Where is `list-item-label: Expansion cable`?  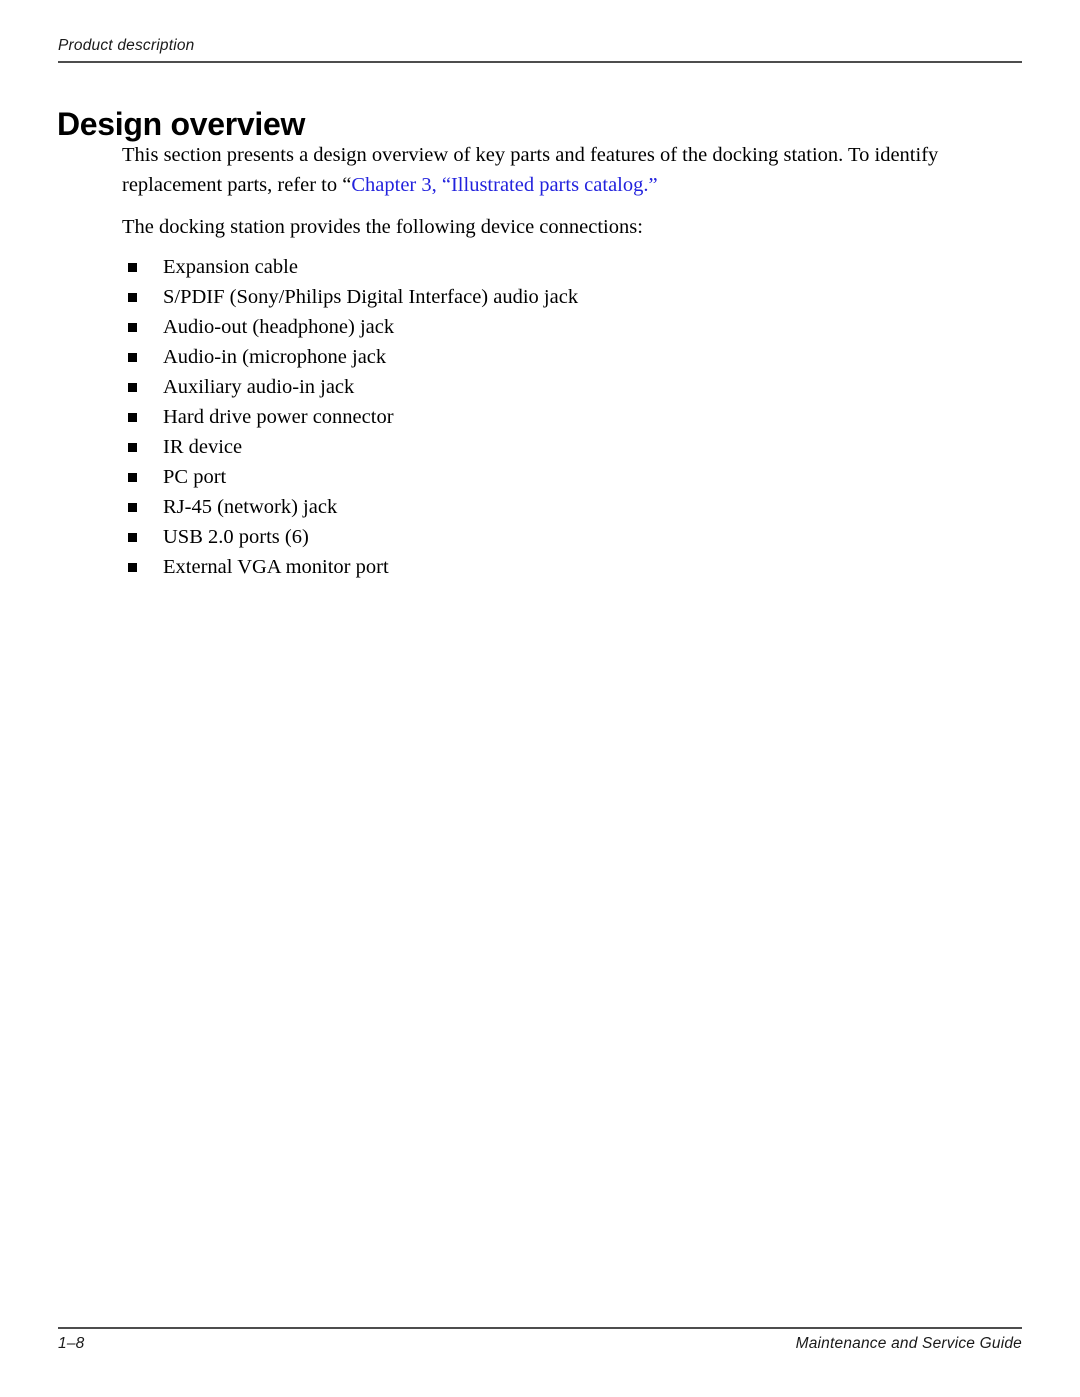 list-item-label: Expansion cable is located at coordinates (230, 267).